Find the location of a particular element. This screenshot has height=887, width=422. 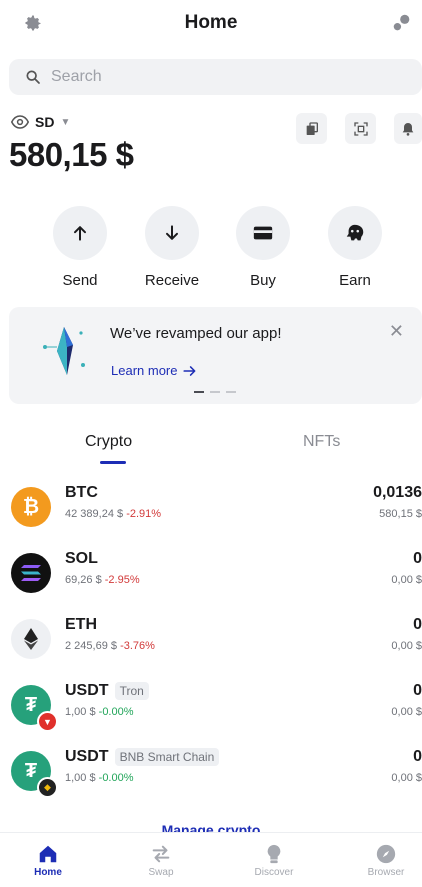

bell-icon is located at coordinates (408, 129).